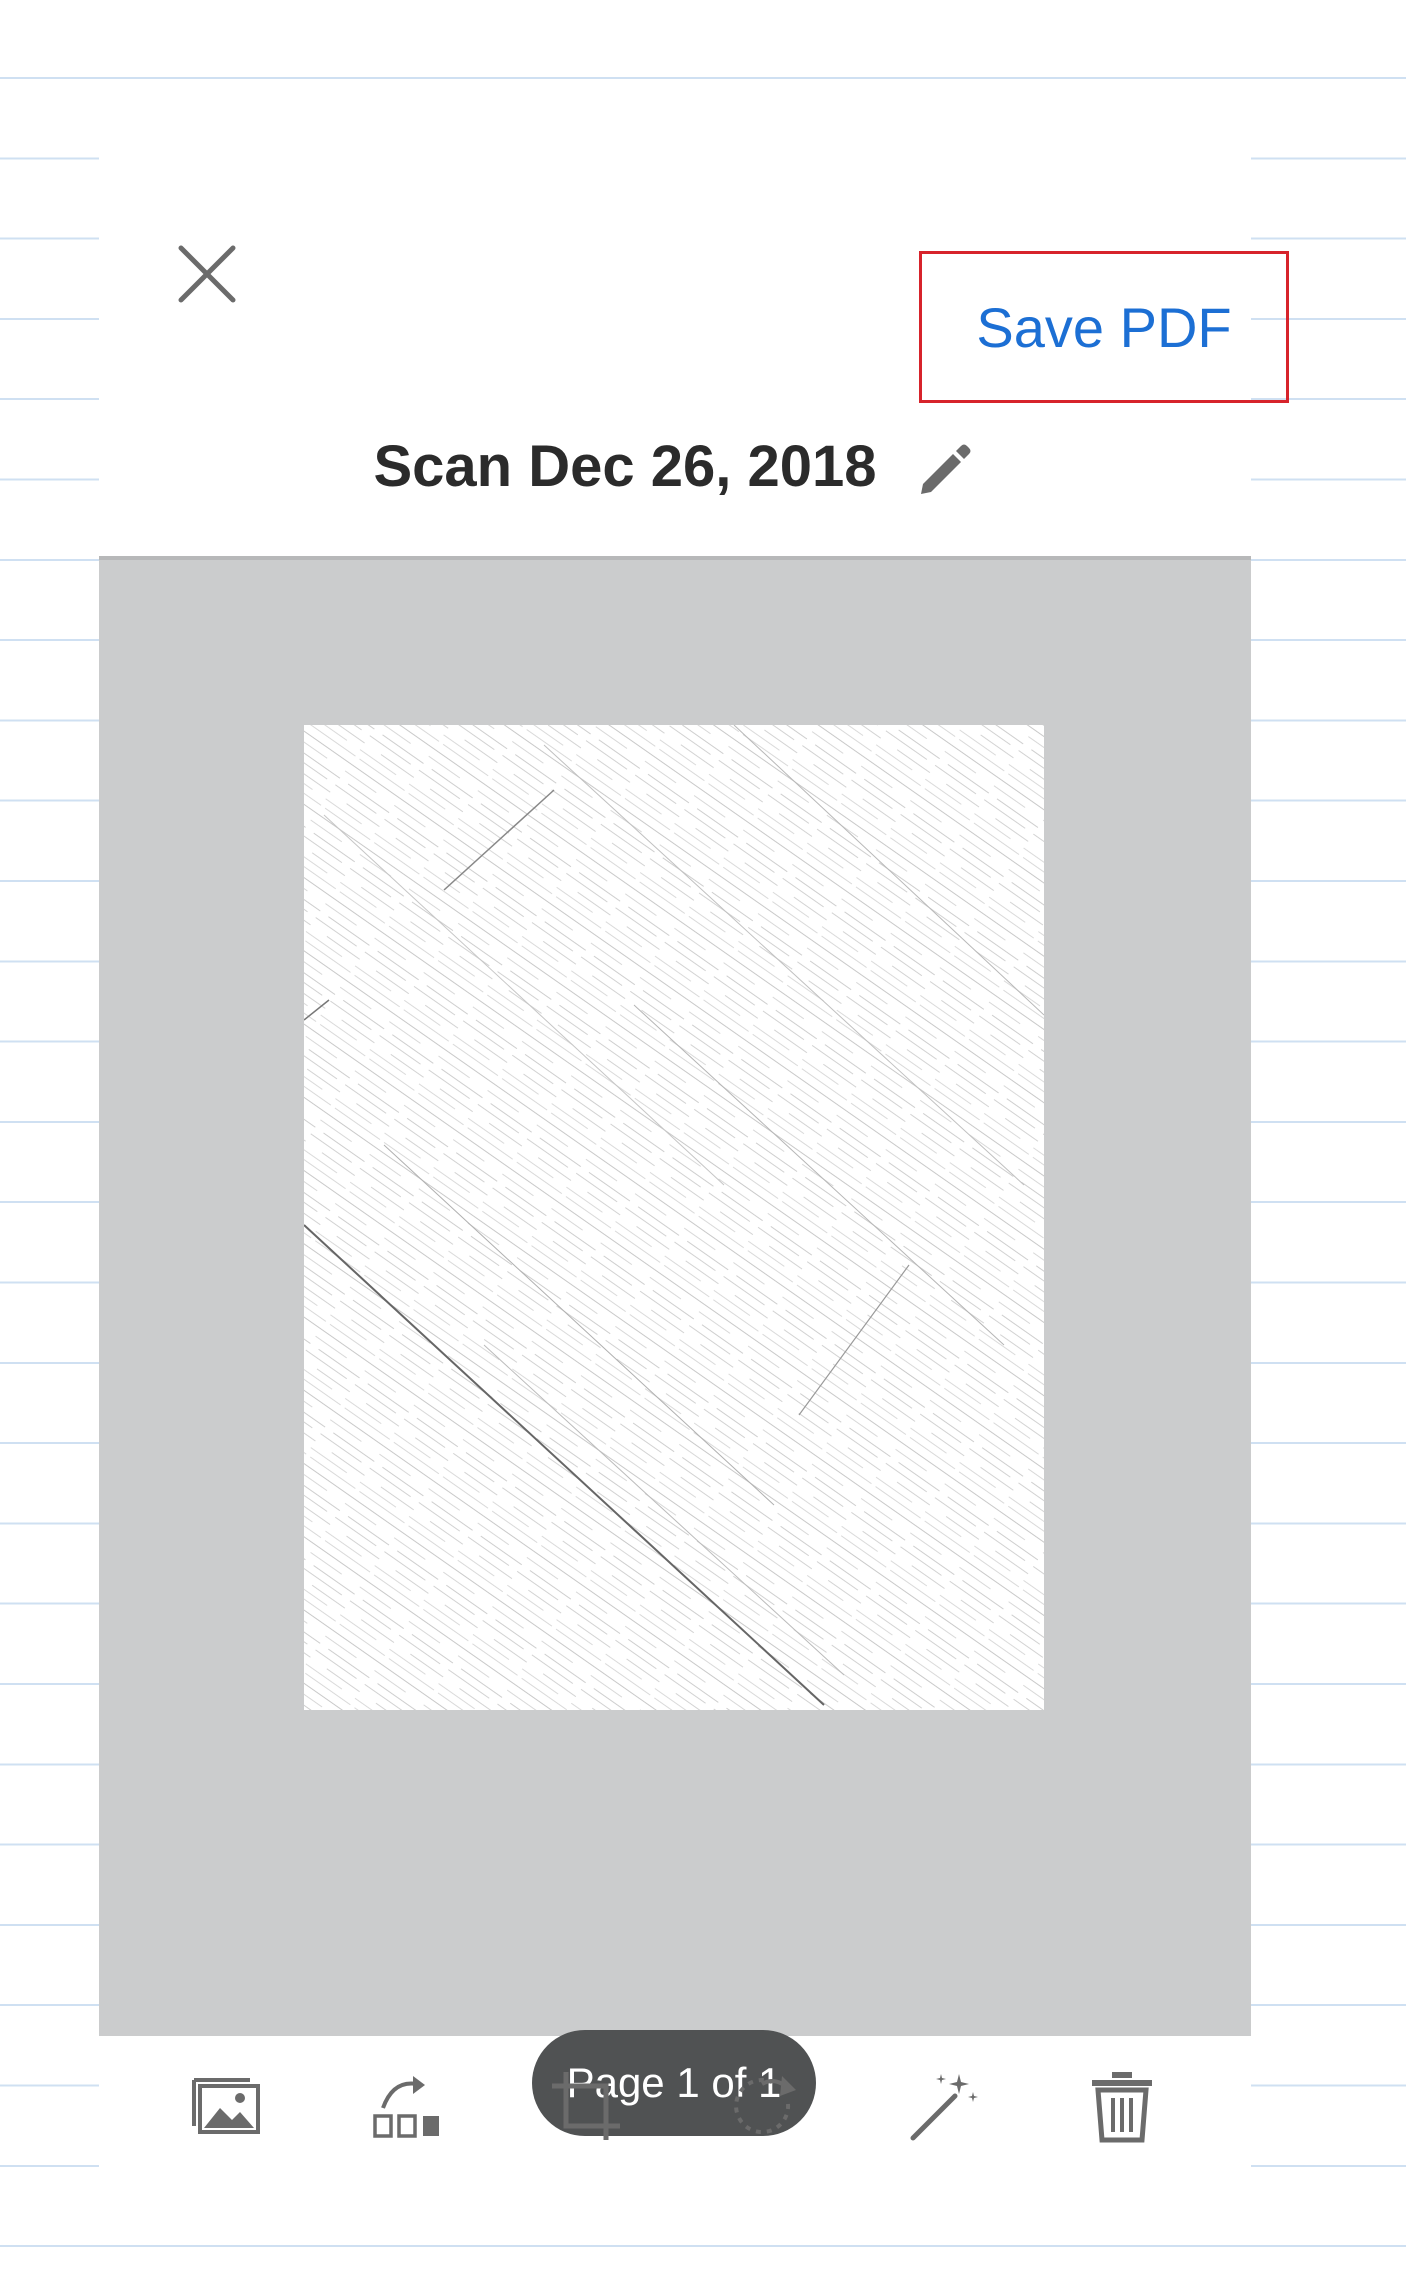  I want to click on delete-button, so click(1122, 2106).